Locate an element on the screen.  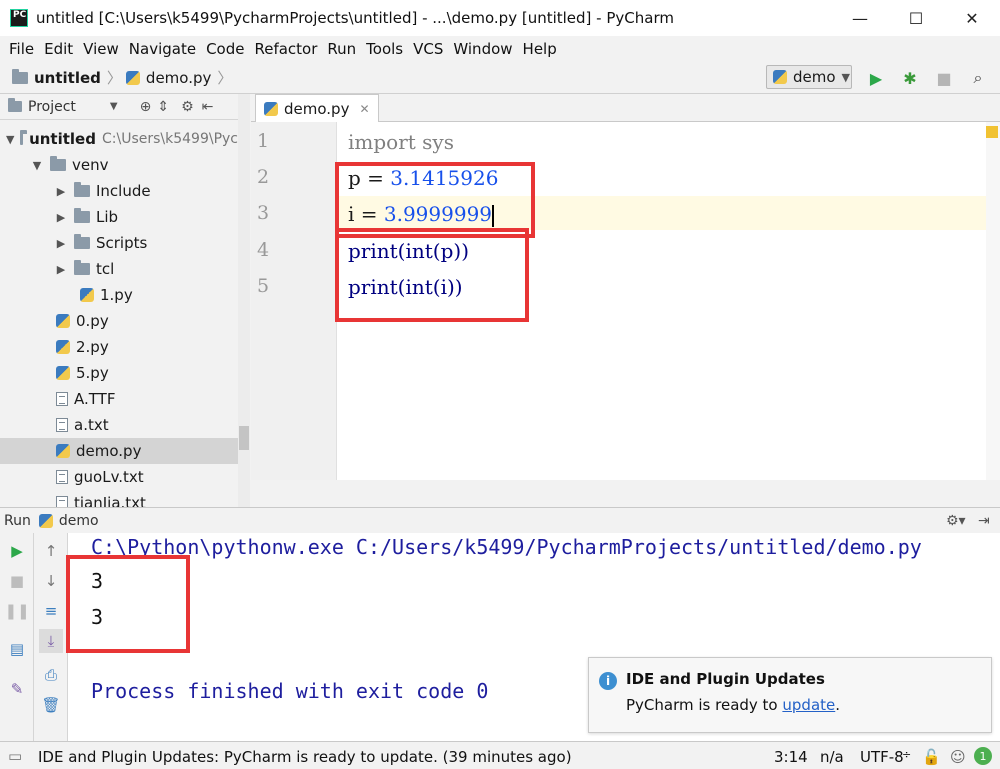
update-link: update is located at coordinates (808, 705).